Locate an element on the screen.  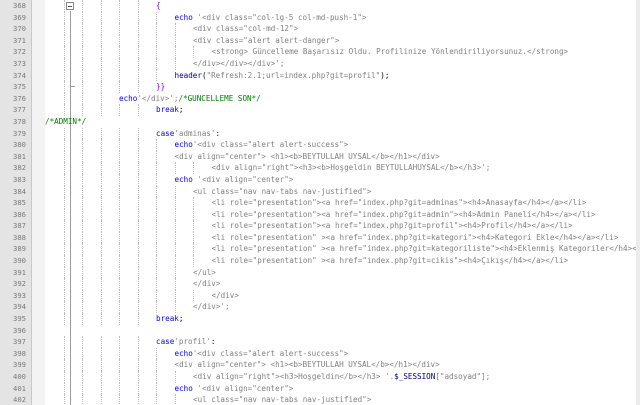
code-text: </div>'; is located at coordinates (416, 307).